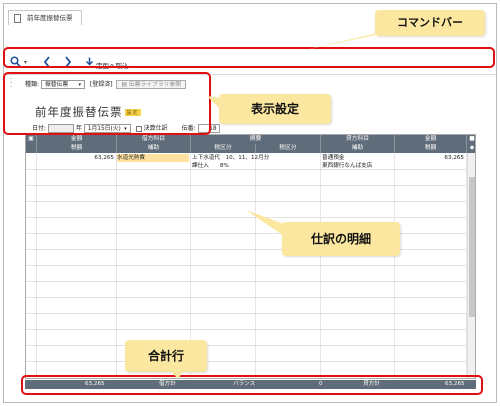  I want to click on header-amount: 金額, so click(76, 139).